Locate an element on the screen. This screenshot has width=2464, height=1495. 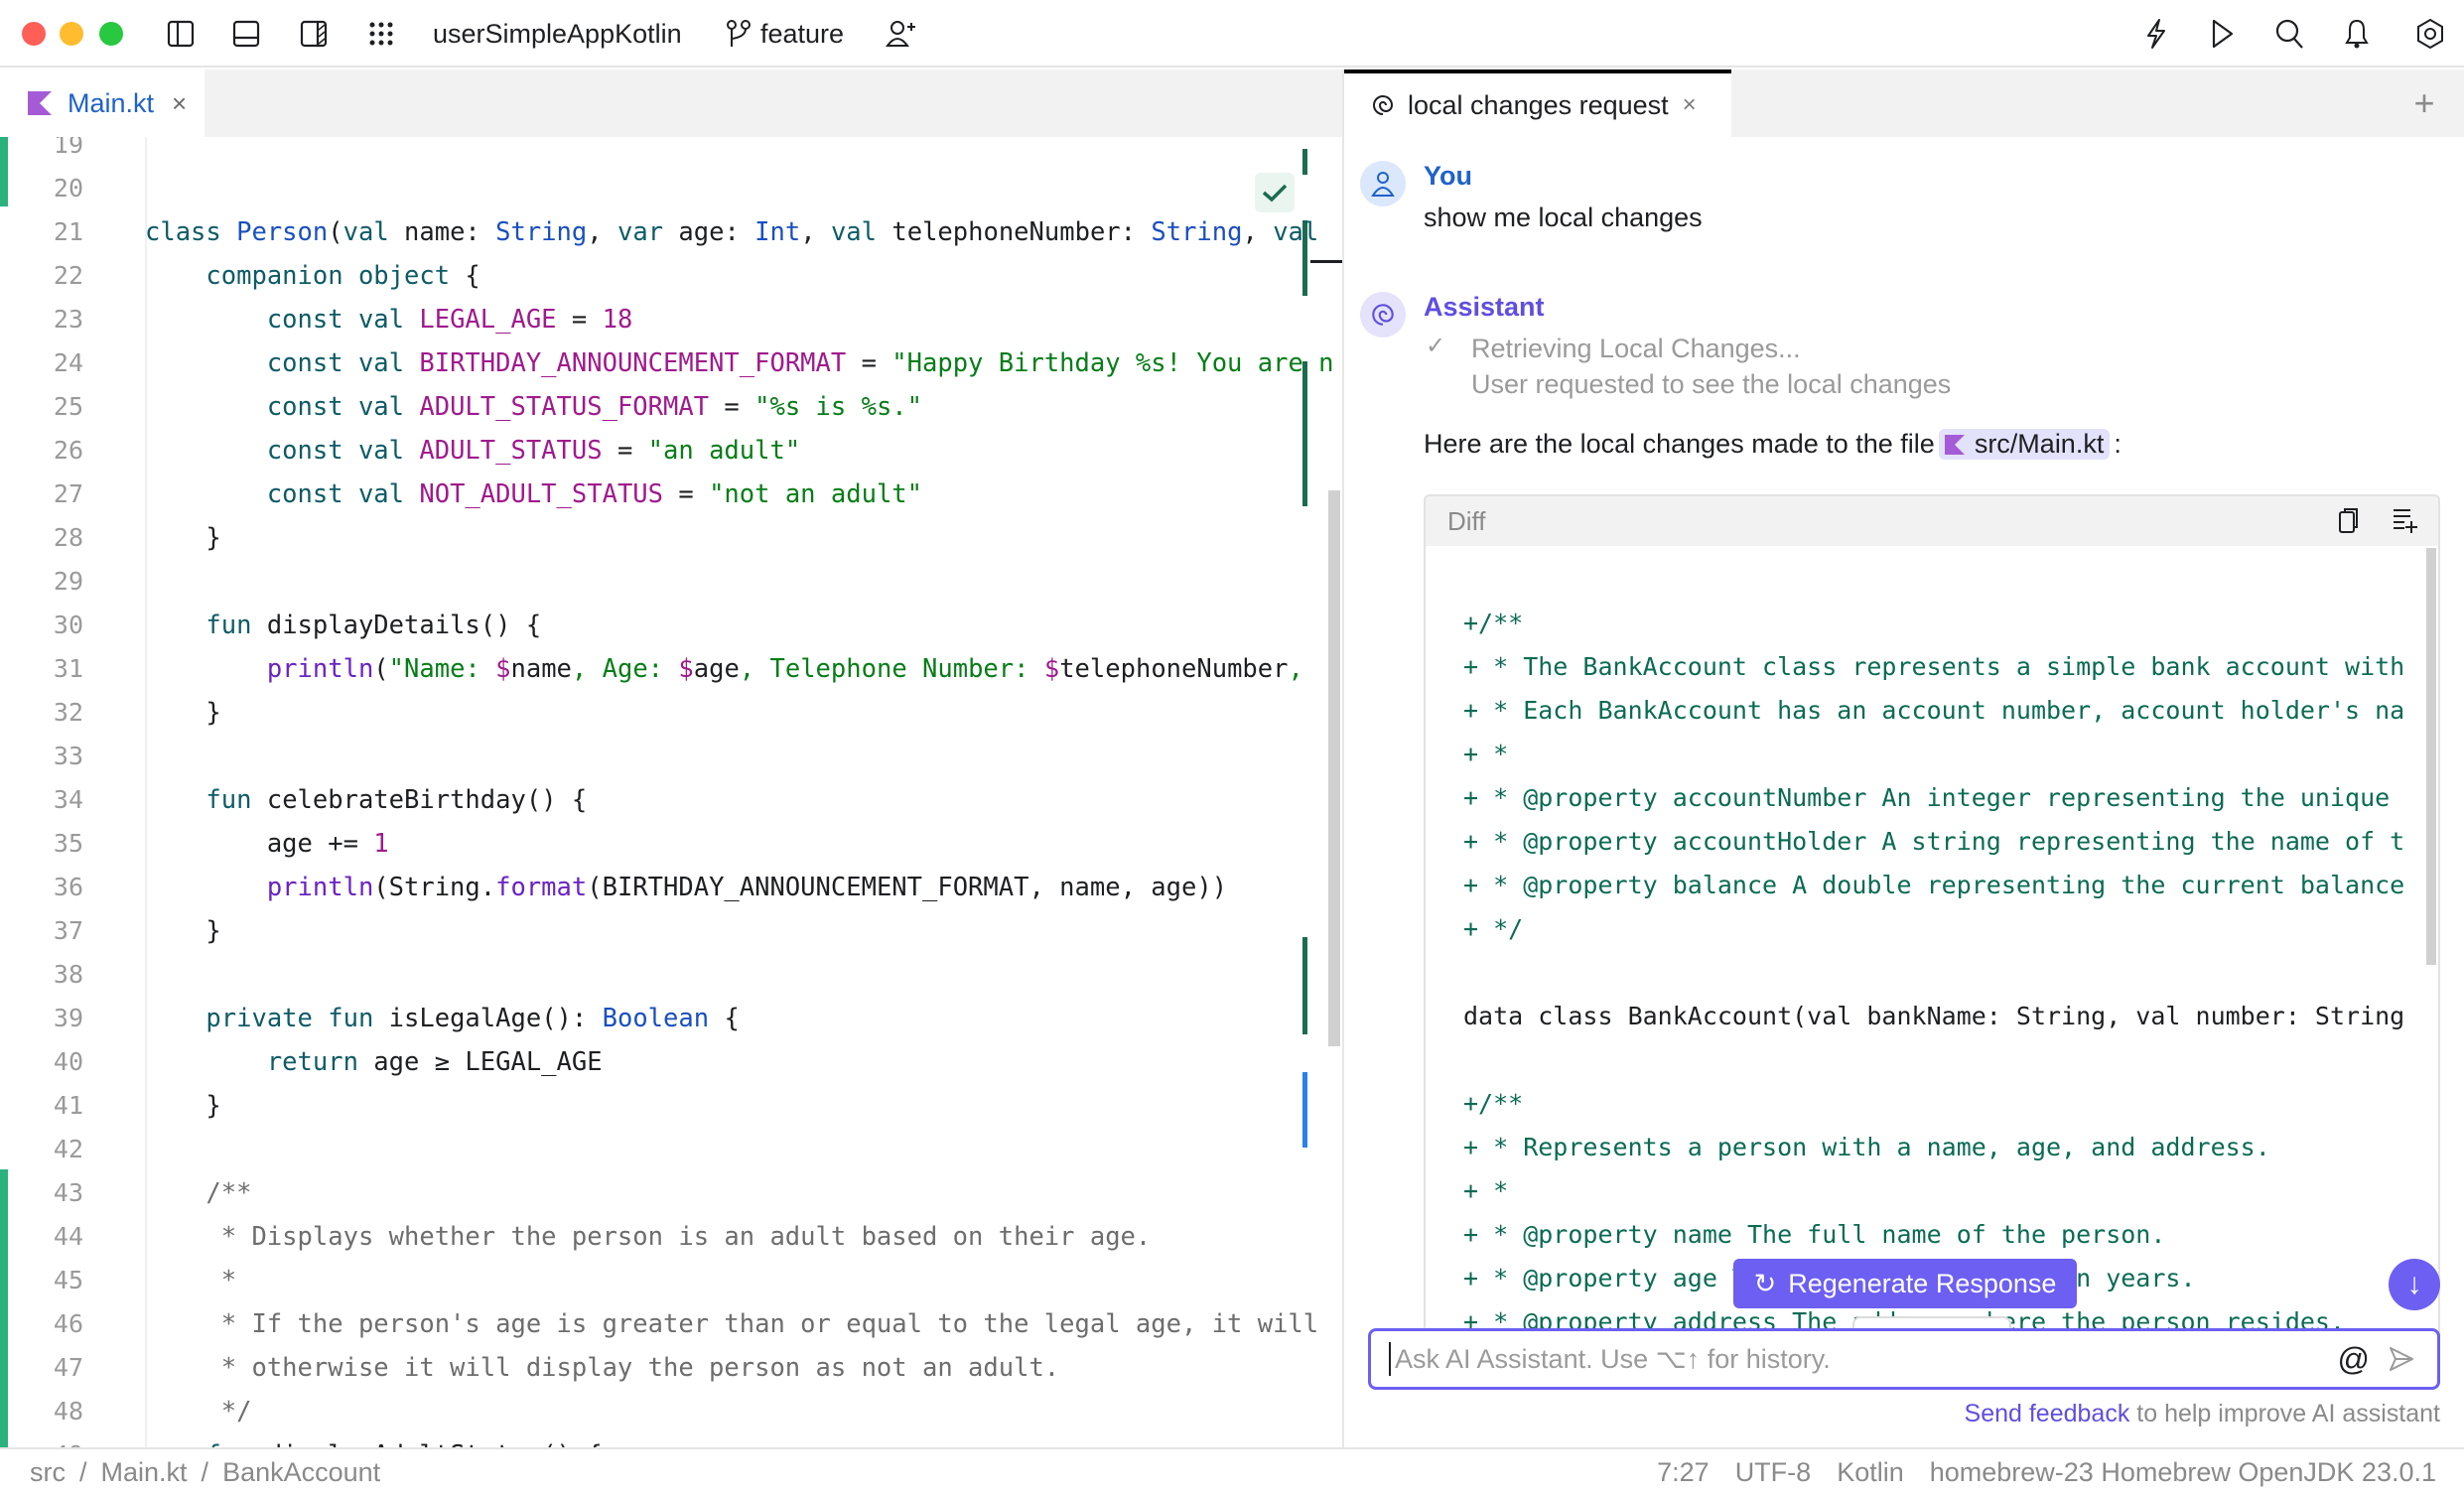
line-number: 49 is located at coordinates (68, 1440).